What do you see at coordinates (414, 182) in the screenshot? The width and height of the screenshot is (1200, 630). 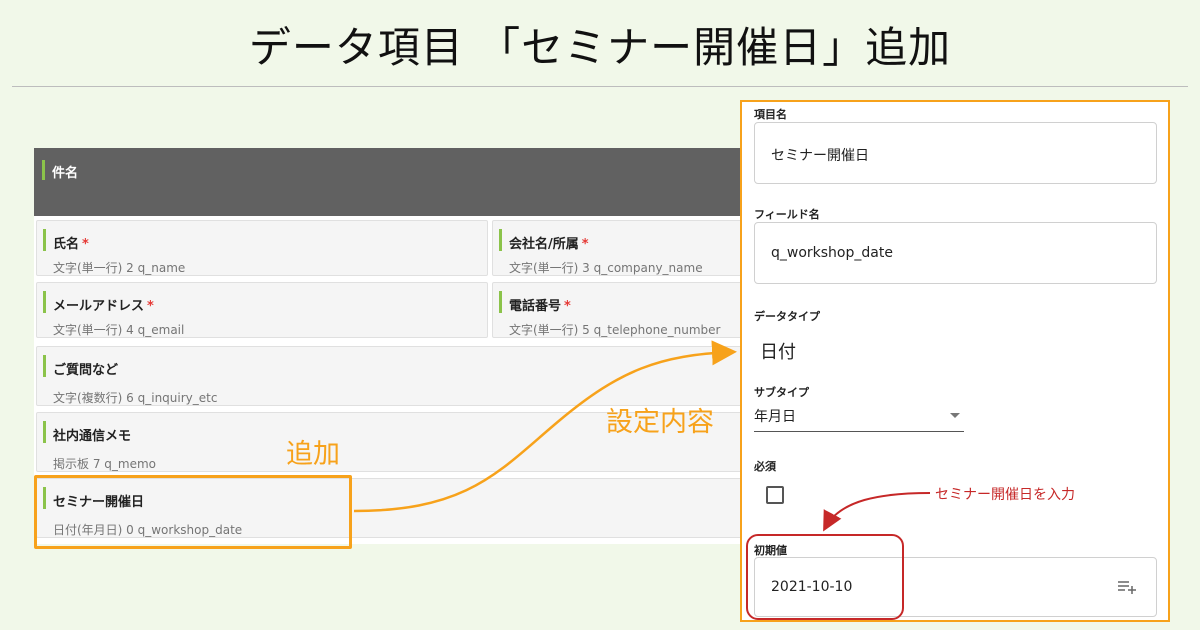 I see `section-header: 件名` at bounding box center [414, 182].